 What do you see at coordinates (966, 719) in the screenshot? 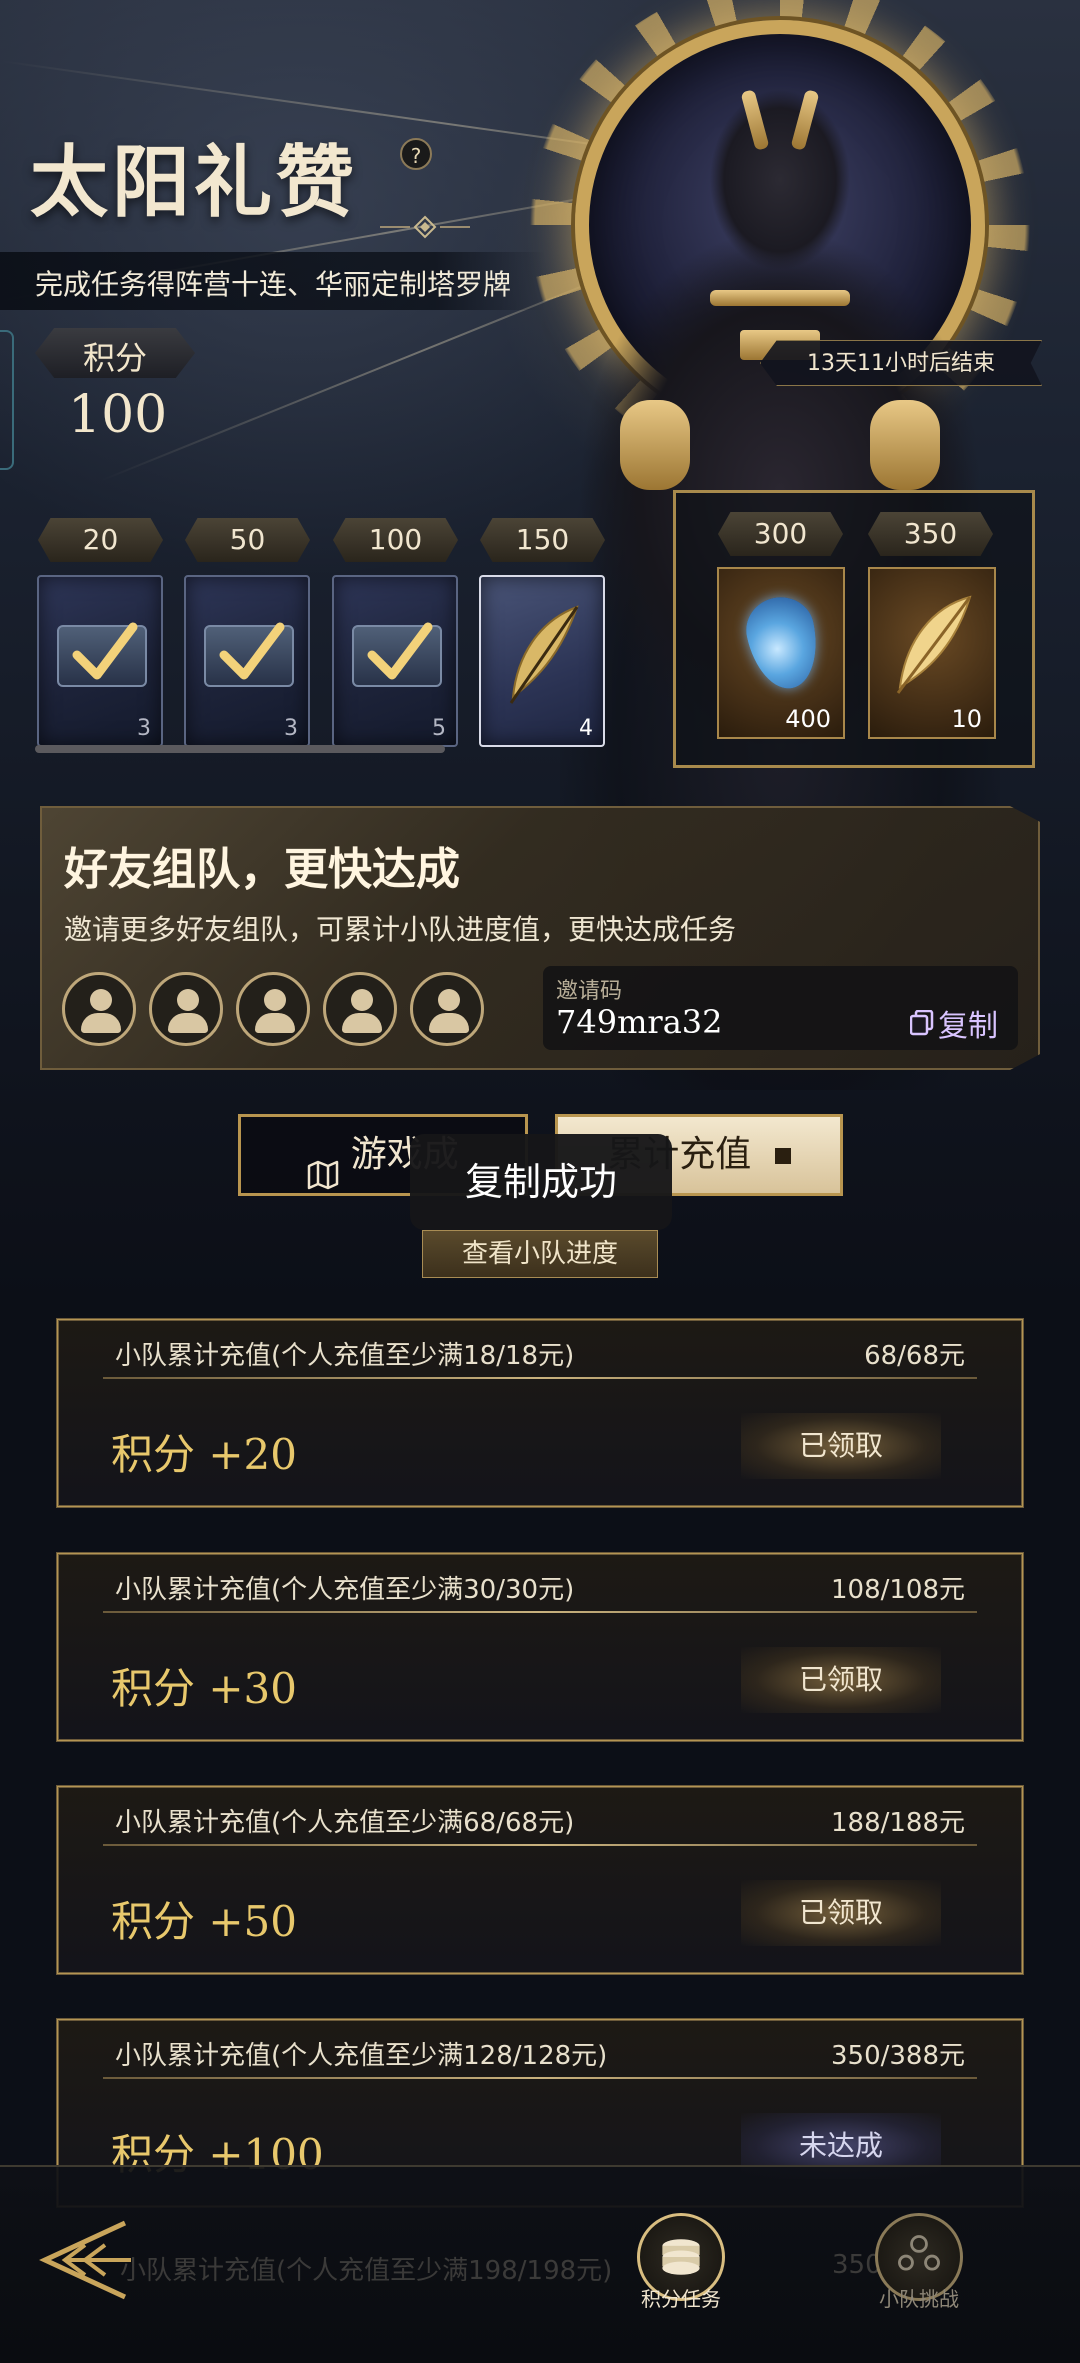
I see `reward-count: 10` at bounding box center [966, 719].